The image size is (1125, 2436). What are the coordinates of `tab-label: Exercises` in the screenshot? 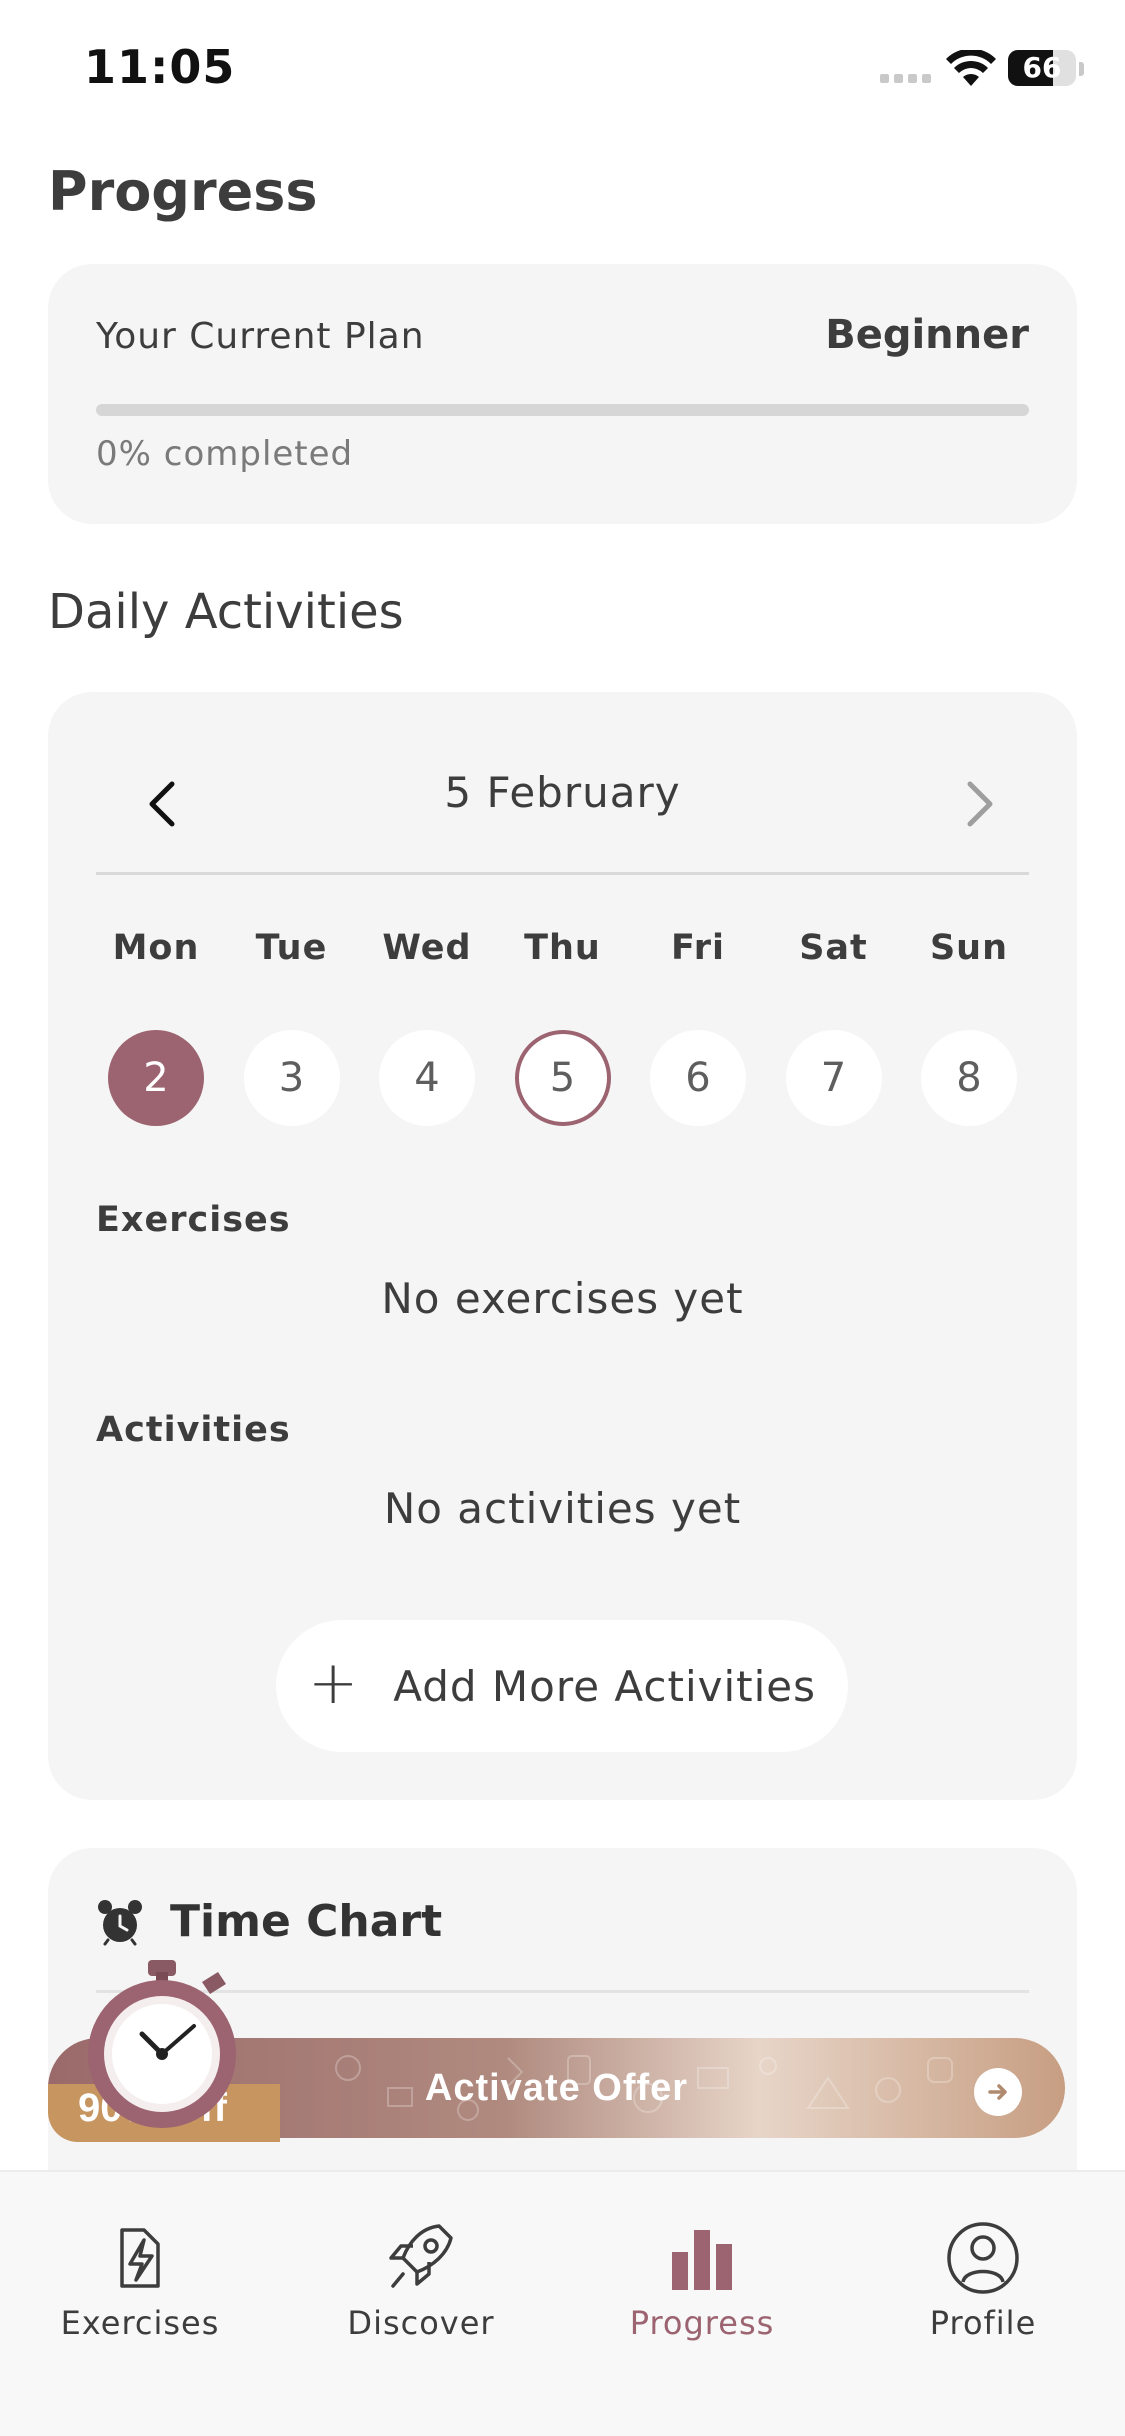 It's located at (140, 2323).